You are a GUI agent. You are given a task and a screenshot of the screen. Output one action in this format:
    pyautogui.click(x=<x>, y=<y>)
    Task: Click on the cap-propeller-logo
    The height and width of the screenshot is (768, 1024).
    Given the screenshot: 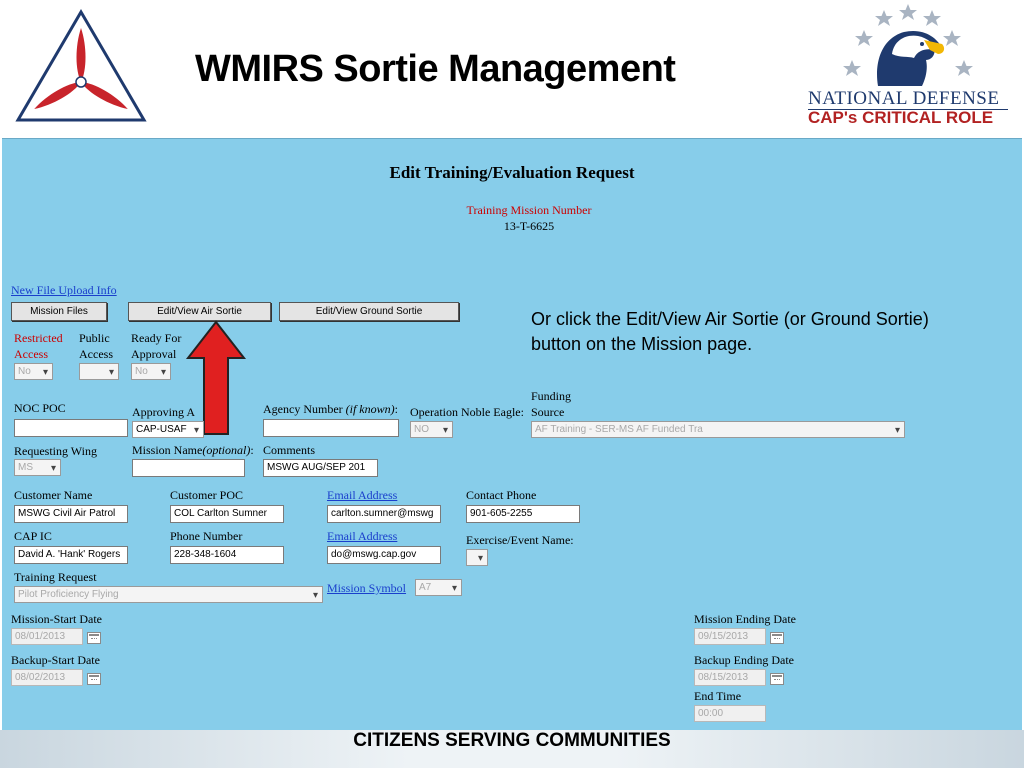 What is the action you would take?
    pyautogui.click(x=81, y=65)
    